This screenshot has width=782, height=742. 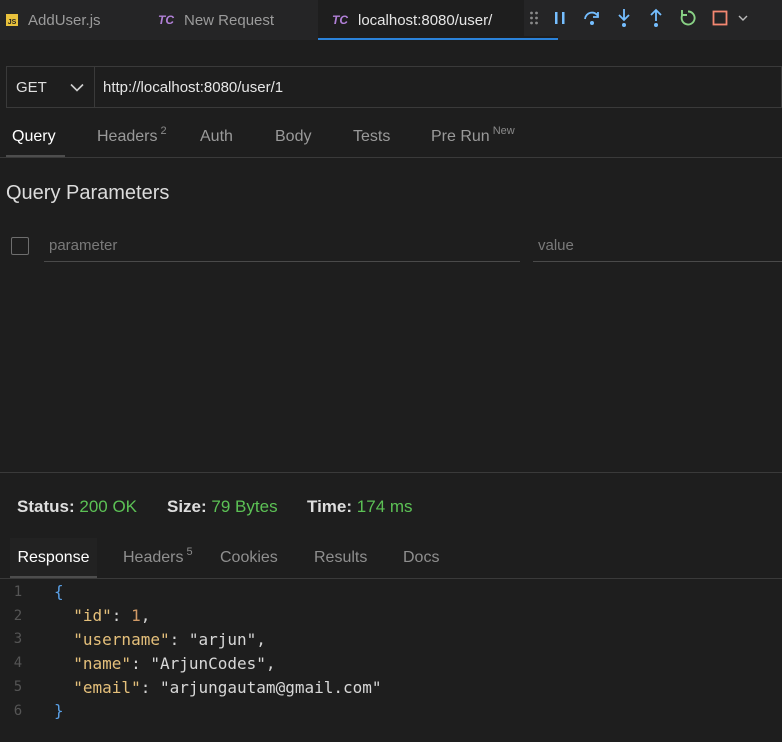 What do you see at coordinates (92, 616) in the screenshot?
I see `json-key: "id"` at bounding box center [92, 616].